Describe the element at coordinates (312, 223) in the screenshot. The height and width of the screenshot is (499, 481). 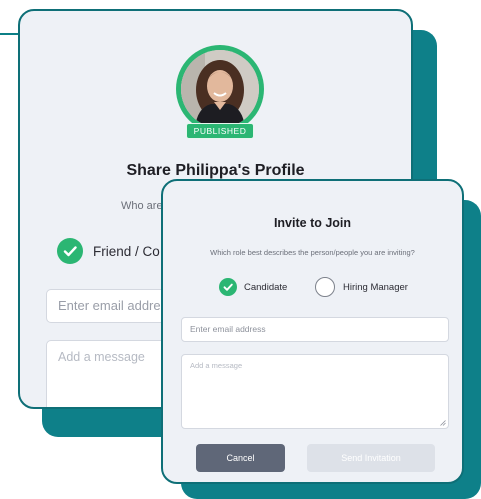
I see `modal-title: Invite to Join` at that location.